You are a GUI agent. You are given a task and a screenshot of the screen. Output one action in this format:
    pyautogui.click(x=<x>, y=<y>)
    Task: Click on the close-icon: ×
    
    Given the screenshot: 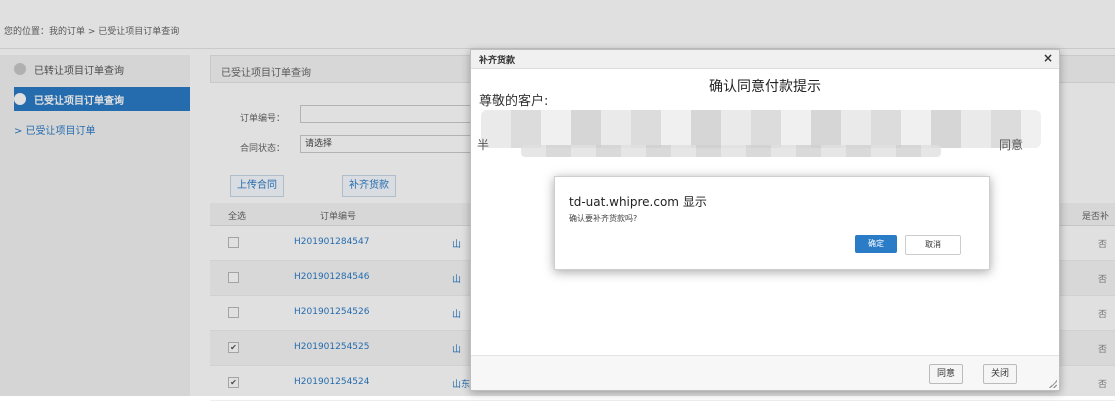 What is the action you would take?
    pyautogui.click(x=1048, y=58)
    